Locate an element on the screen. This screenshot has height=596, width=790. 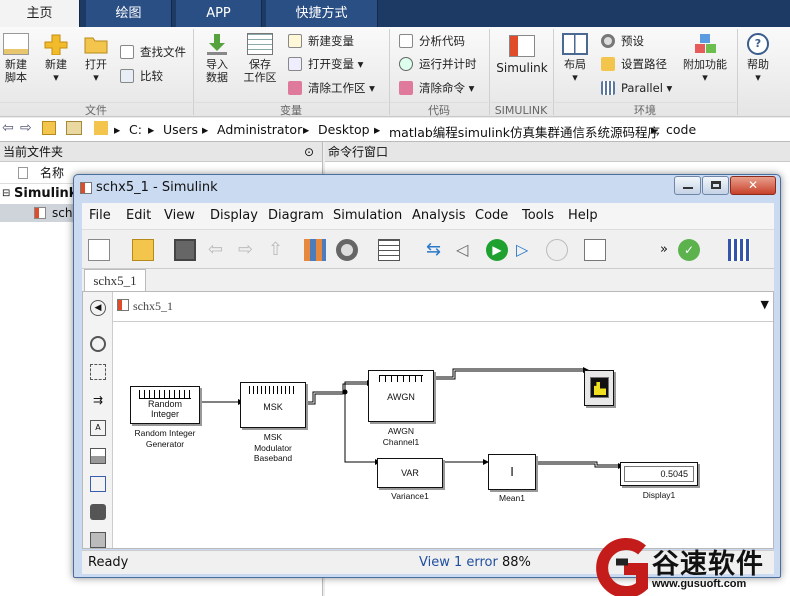
menu-analysis: Analysis is located at coordinates (439, 215).